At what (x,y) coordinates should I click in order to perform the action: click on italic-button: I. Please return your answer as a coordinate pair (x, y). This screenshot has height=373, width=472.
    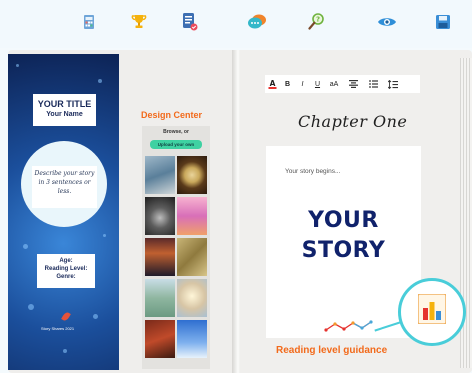
    Looking at the image, I should click on (302, 84).